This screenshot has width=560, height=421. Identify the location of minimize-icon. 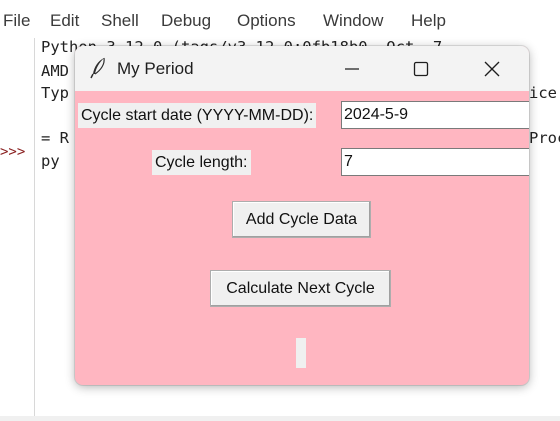
(352, 69).